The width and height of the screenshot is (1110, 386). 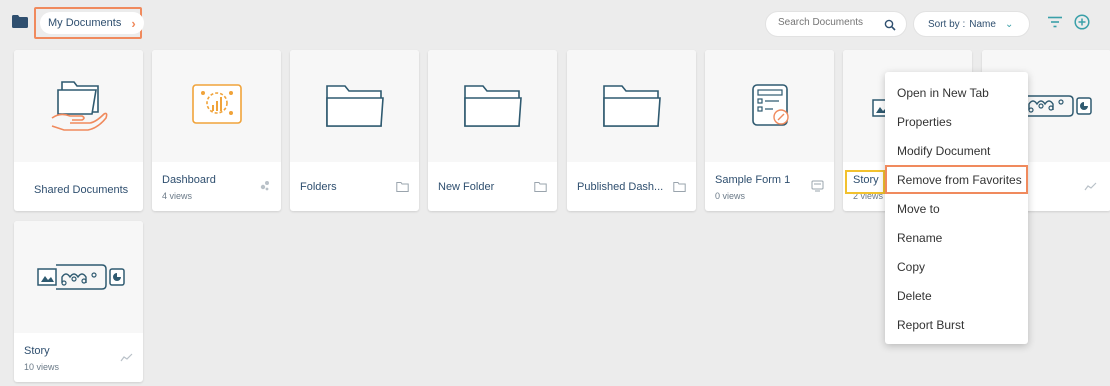 I want to click on menu-item-rename: Rename, so click(x=956, y=237).